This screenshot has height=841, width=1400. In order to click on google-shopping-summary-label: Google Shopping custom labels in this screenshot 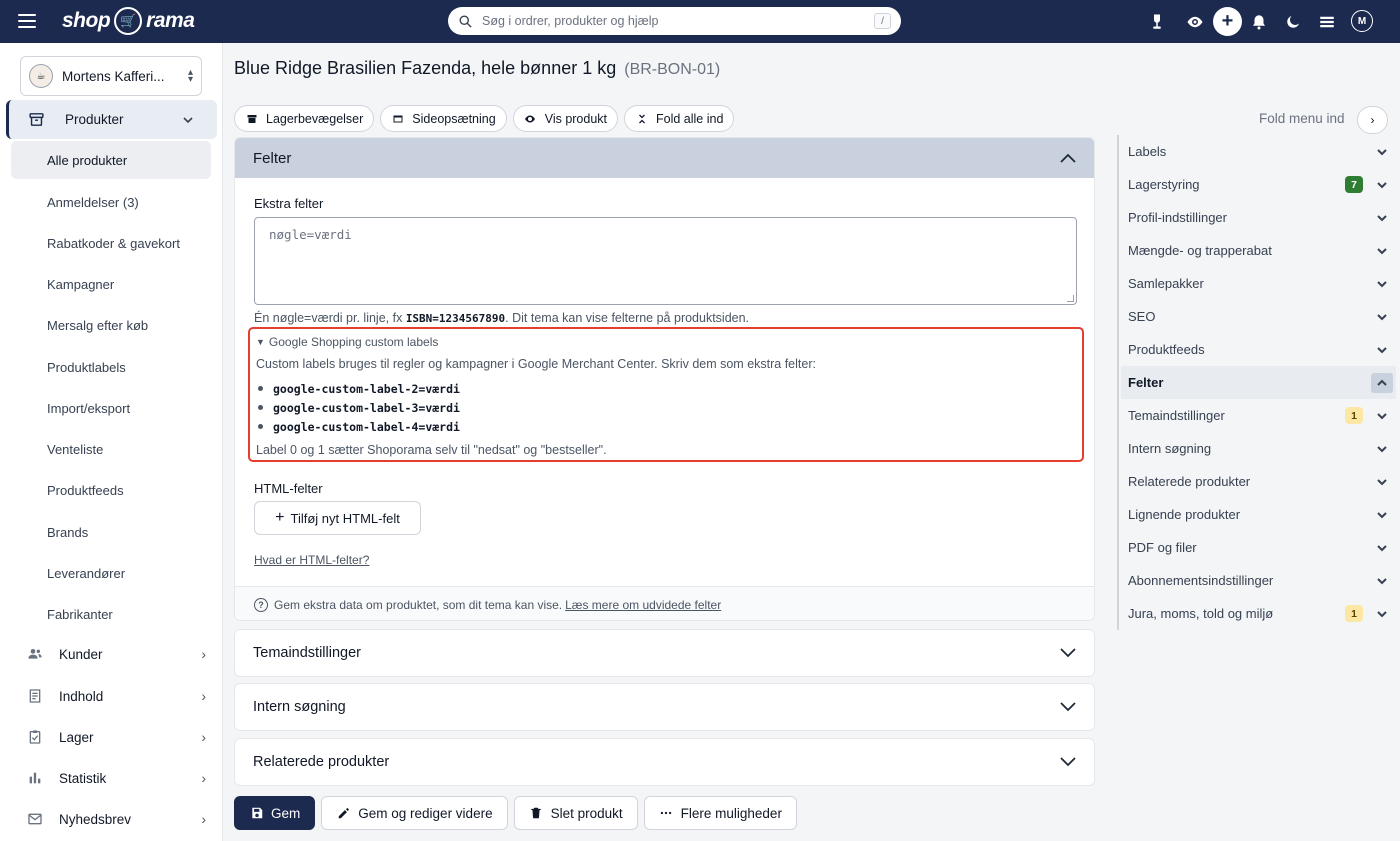, I will do `click(353, 342)`.